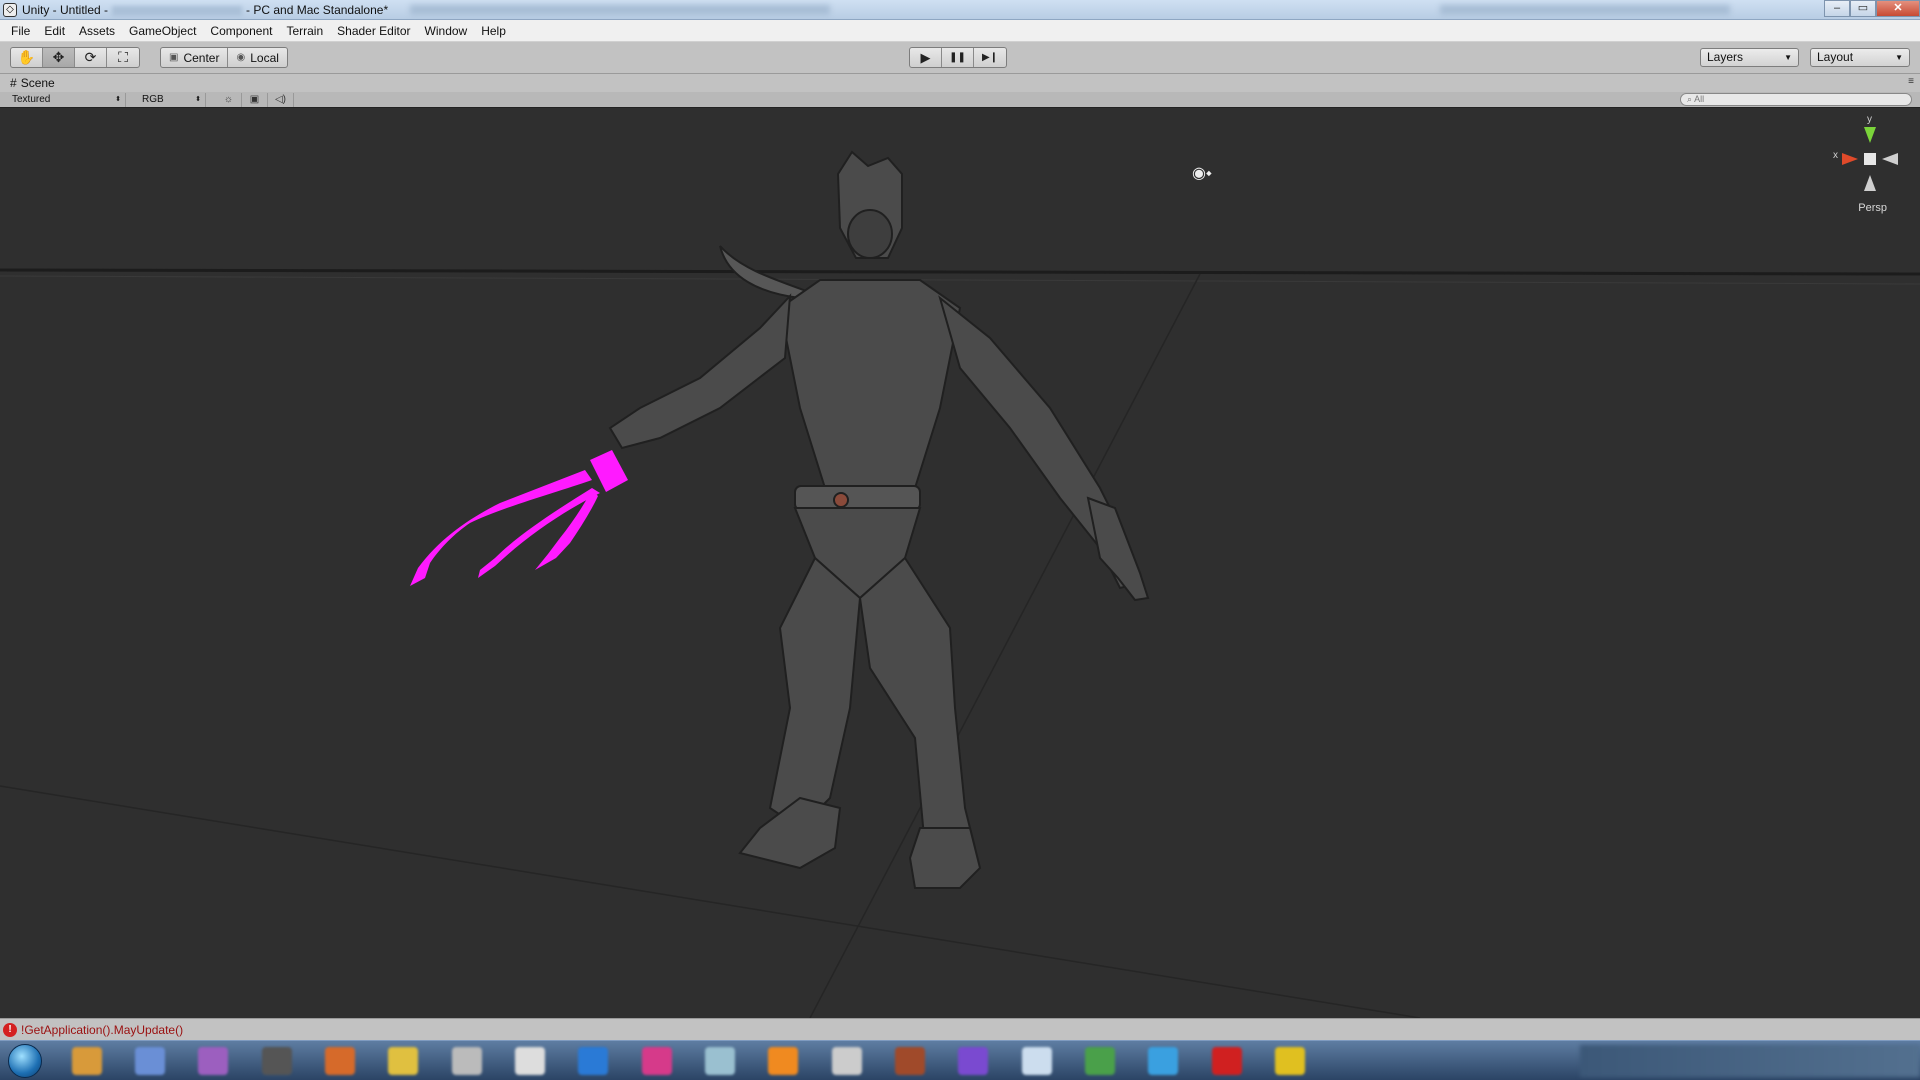  What do you see at coordinates (1870, 159) in the screenshot?
I see `gizmo-center` at bounding box center [1870, 159].